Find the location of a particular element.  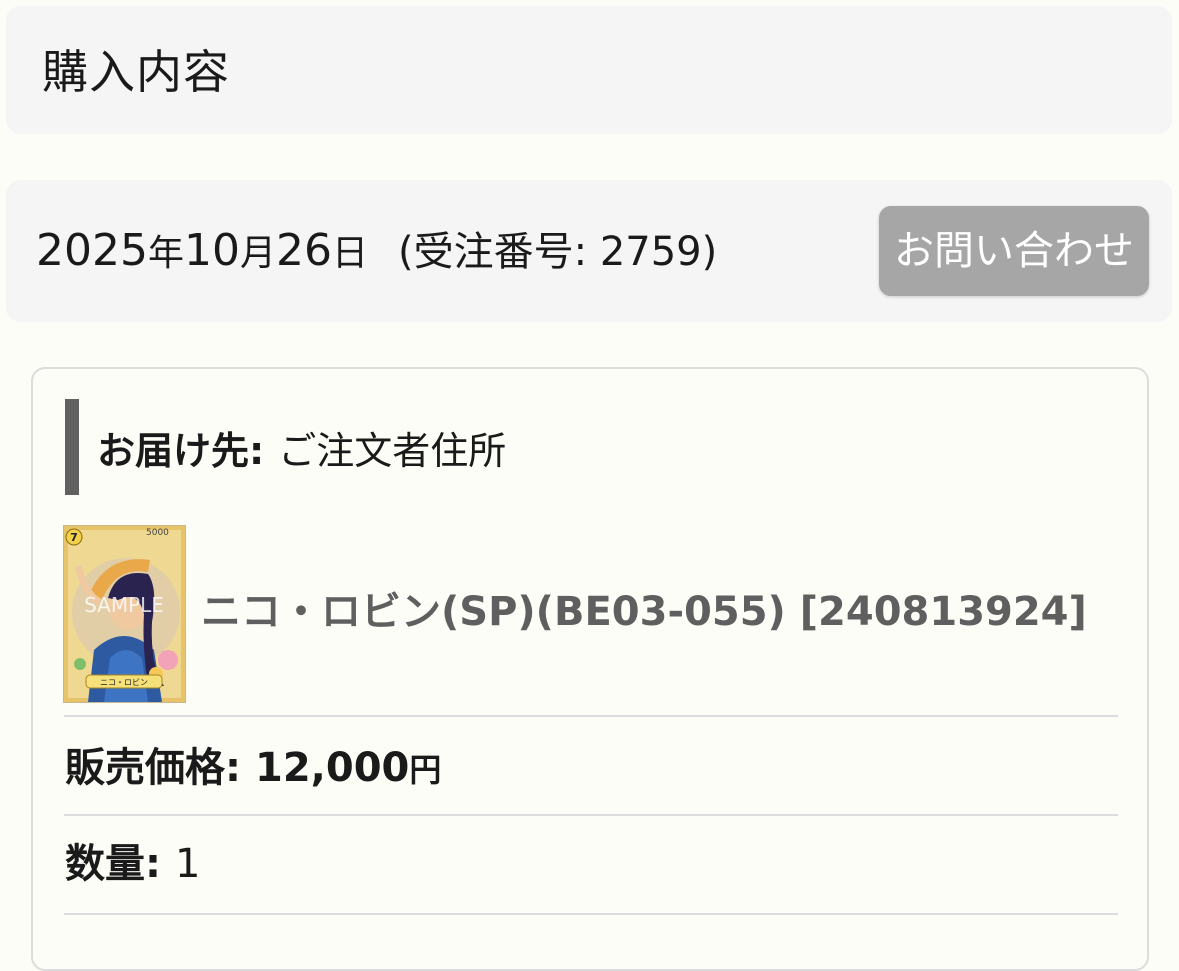

inquiry-button: お問い合わせ is located at coordinates (1014, 251).